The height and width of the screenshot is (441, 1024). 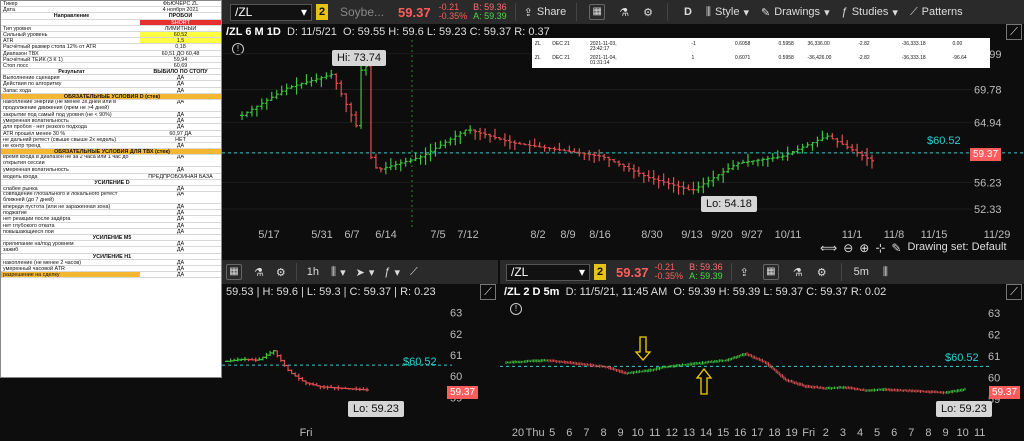 What do you see at coordinates (10, 4) in the screenshot?
I see `sheet-key: Тикер` at bounding box center [10, 4].